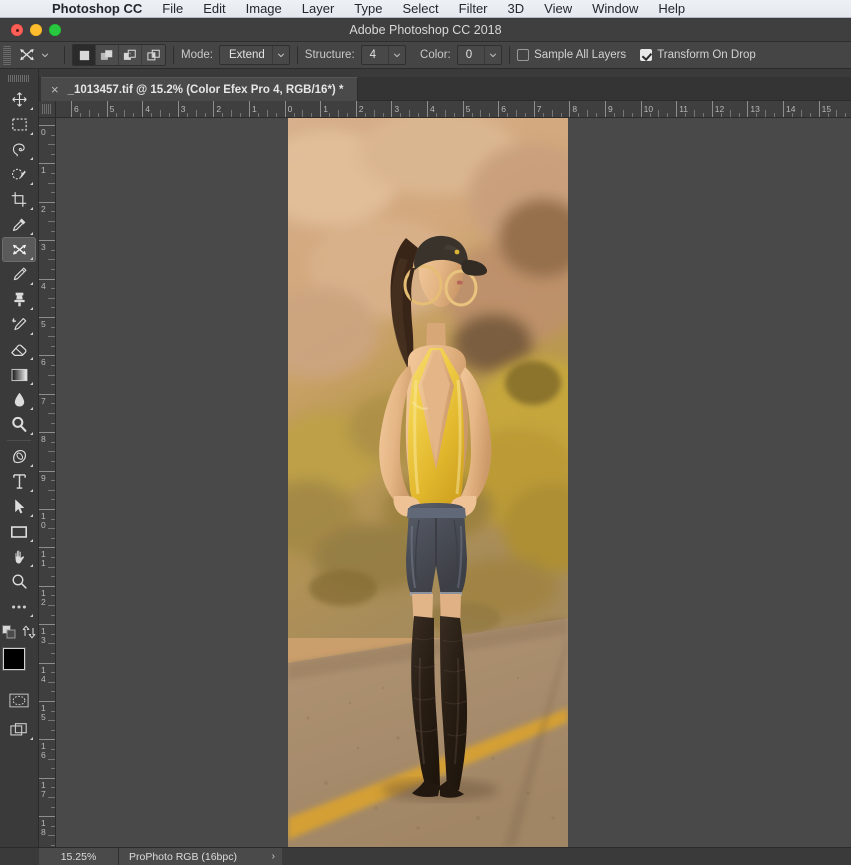 This screenshot has height=865, width=851. I want to click on menu-item-photoshop-cc: Photoshop CC, so click(76, 9).